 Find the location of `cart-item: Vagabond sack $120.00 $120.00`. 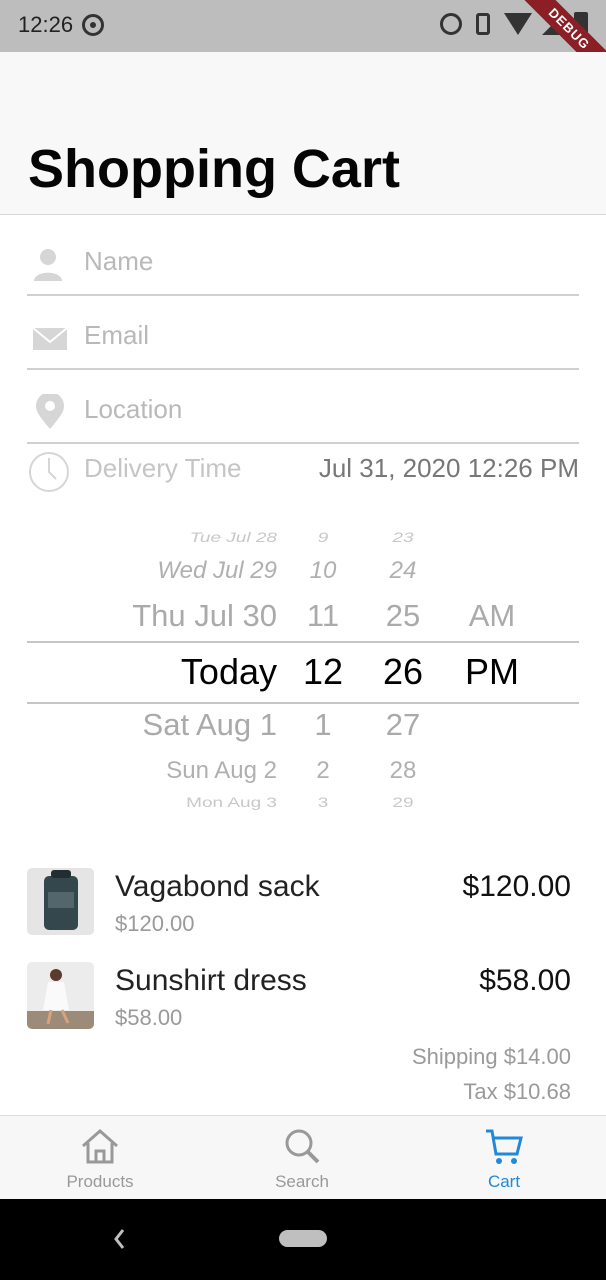

cart-item: Vagabond sack $120.00 $120.00 is located at coordinates (303, 908).